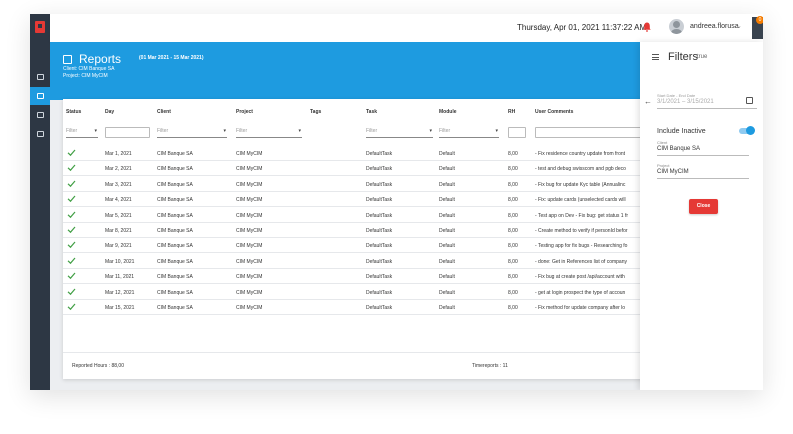 The height and width of the screenshot is (434, 793). Describe the element at coordinates (707, 108) in the screenshot. I see `date-range-underline` at that location.